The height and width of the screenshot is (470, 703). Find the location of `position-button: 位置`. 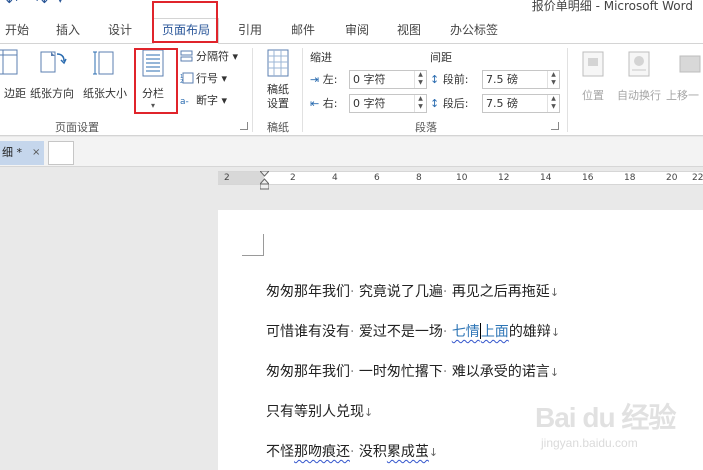

position-button: 位置 is located at coordinates (593, 76).